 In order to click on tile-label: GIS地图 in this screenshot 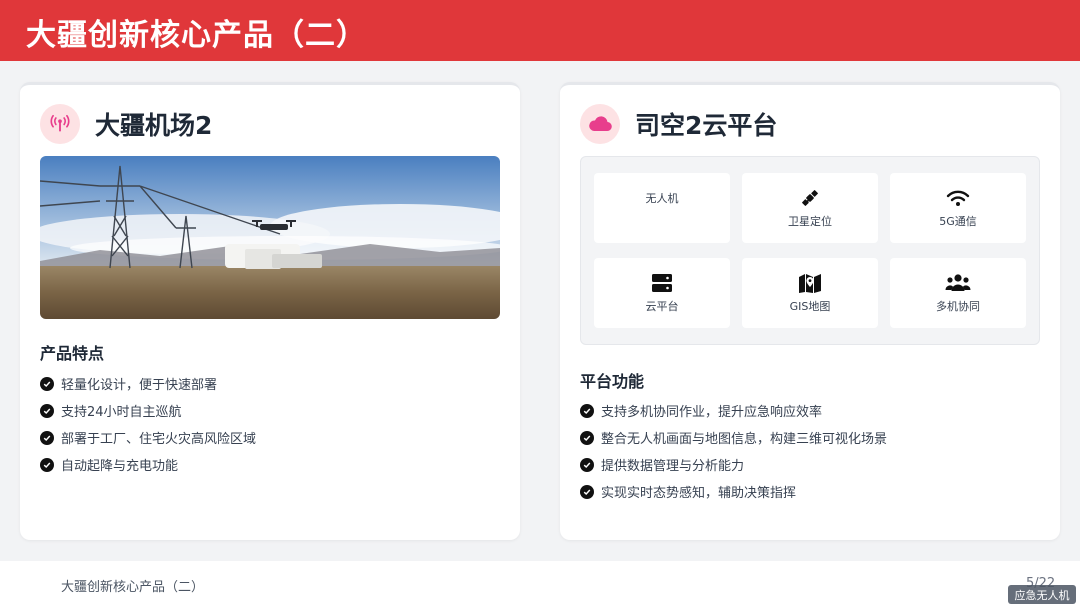, I will do `click(810, 306)`.